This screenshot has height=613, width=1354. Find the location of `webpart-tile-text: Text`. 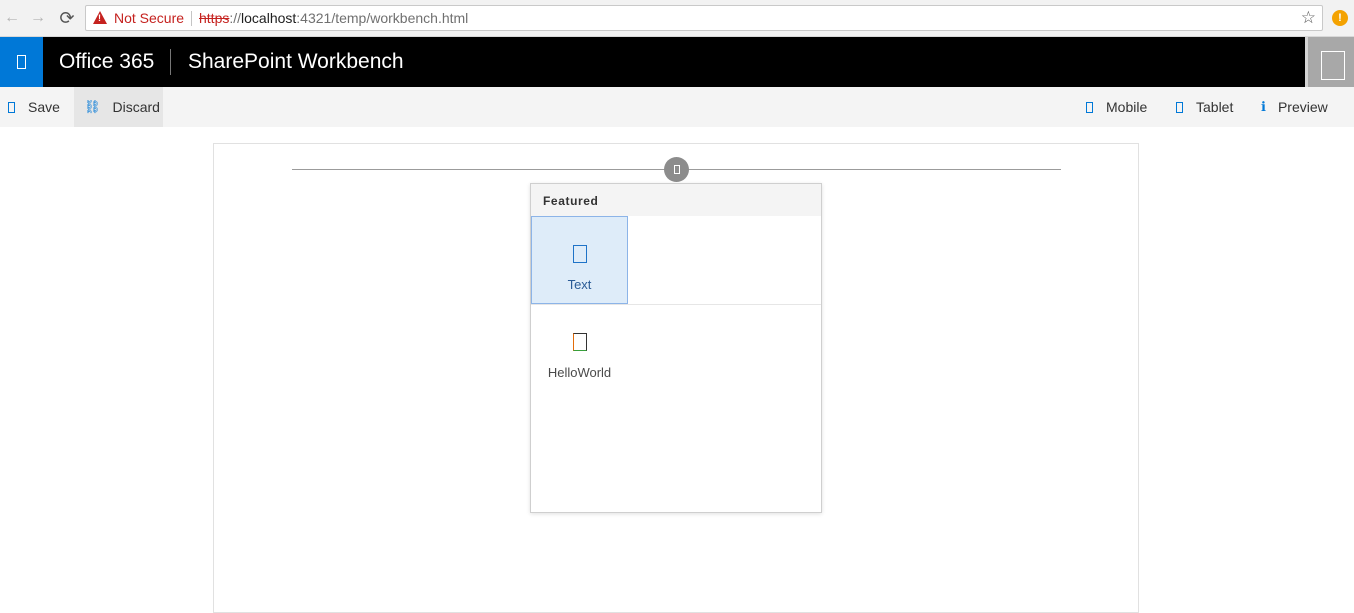

webpart-tile-text: Text is located at coordinates (579, 260).